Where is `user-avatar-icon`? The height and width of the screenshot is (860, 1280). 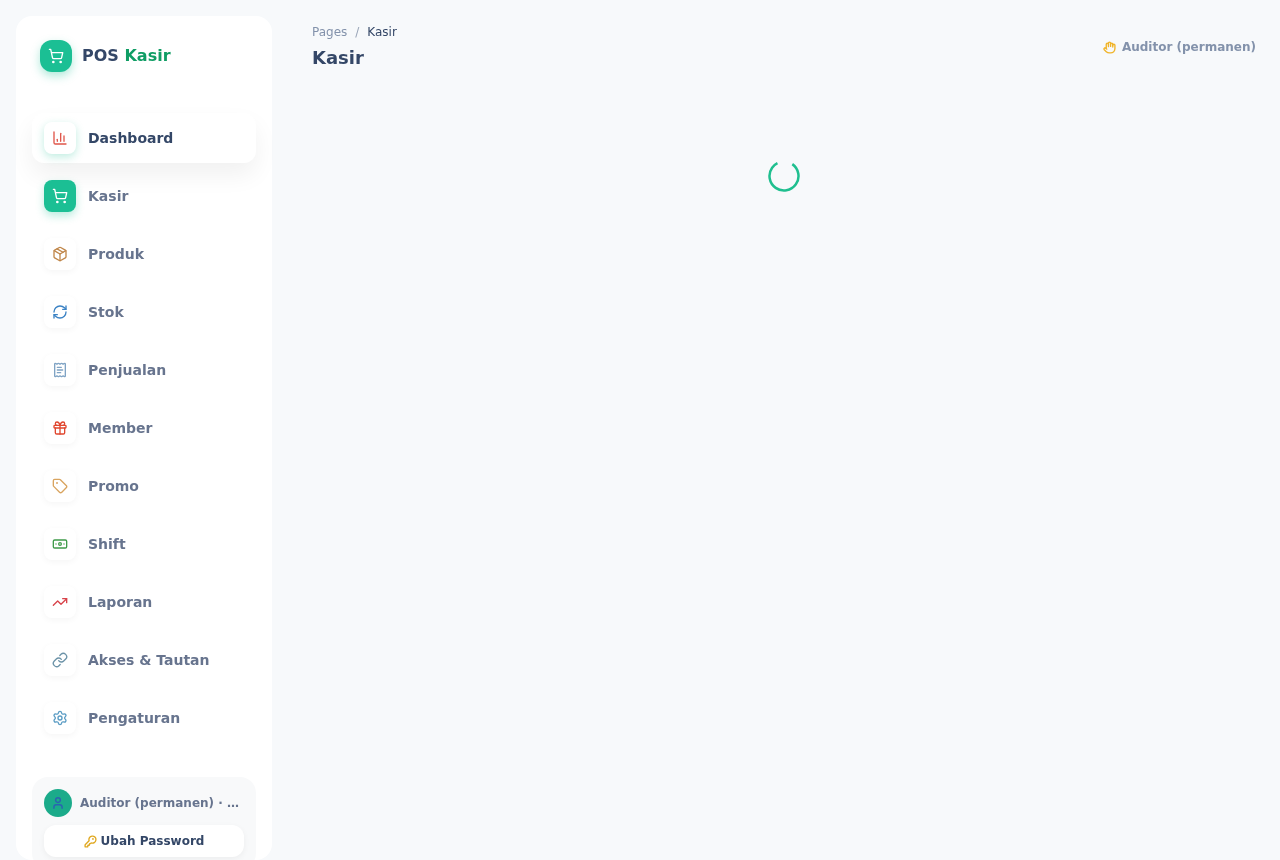
user-avatar-icon is located at coordinates (58, 803).